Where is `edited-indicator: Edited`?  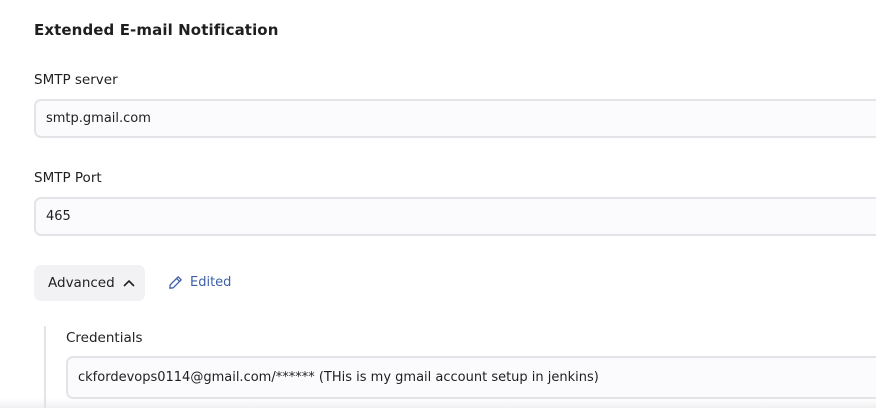 edited-indicator: Edited is located at coordinates (199, 282).